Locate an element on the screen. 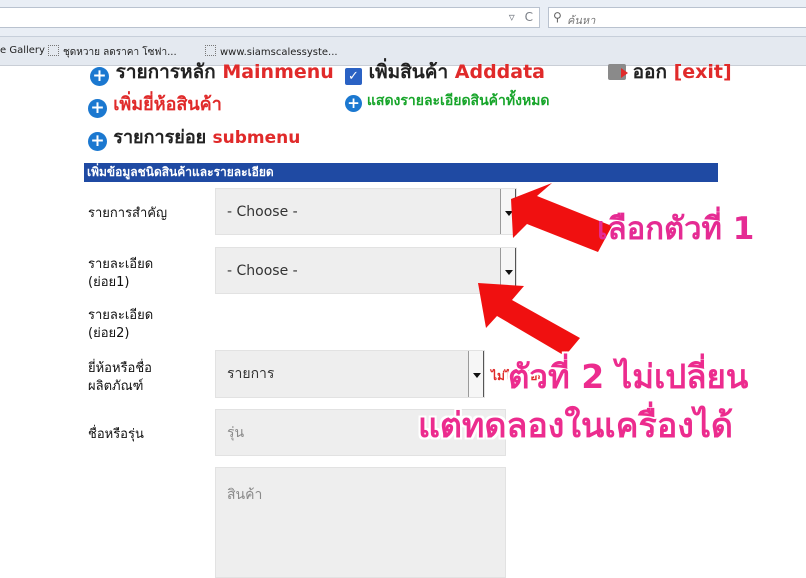 This screenshot has width=806, height=578. annotation-second-unchanged: ตัวที่ 2 ไม่เปลี่ยน is located at coordinates (628, 376).